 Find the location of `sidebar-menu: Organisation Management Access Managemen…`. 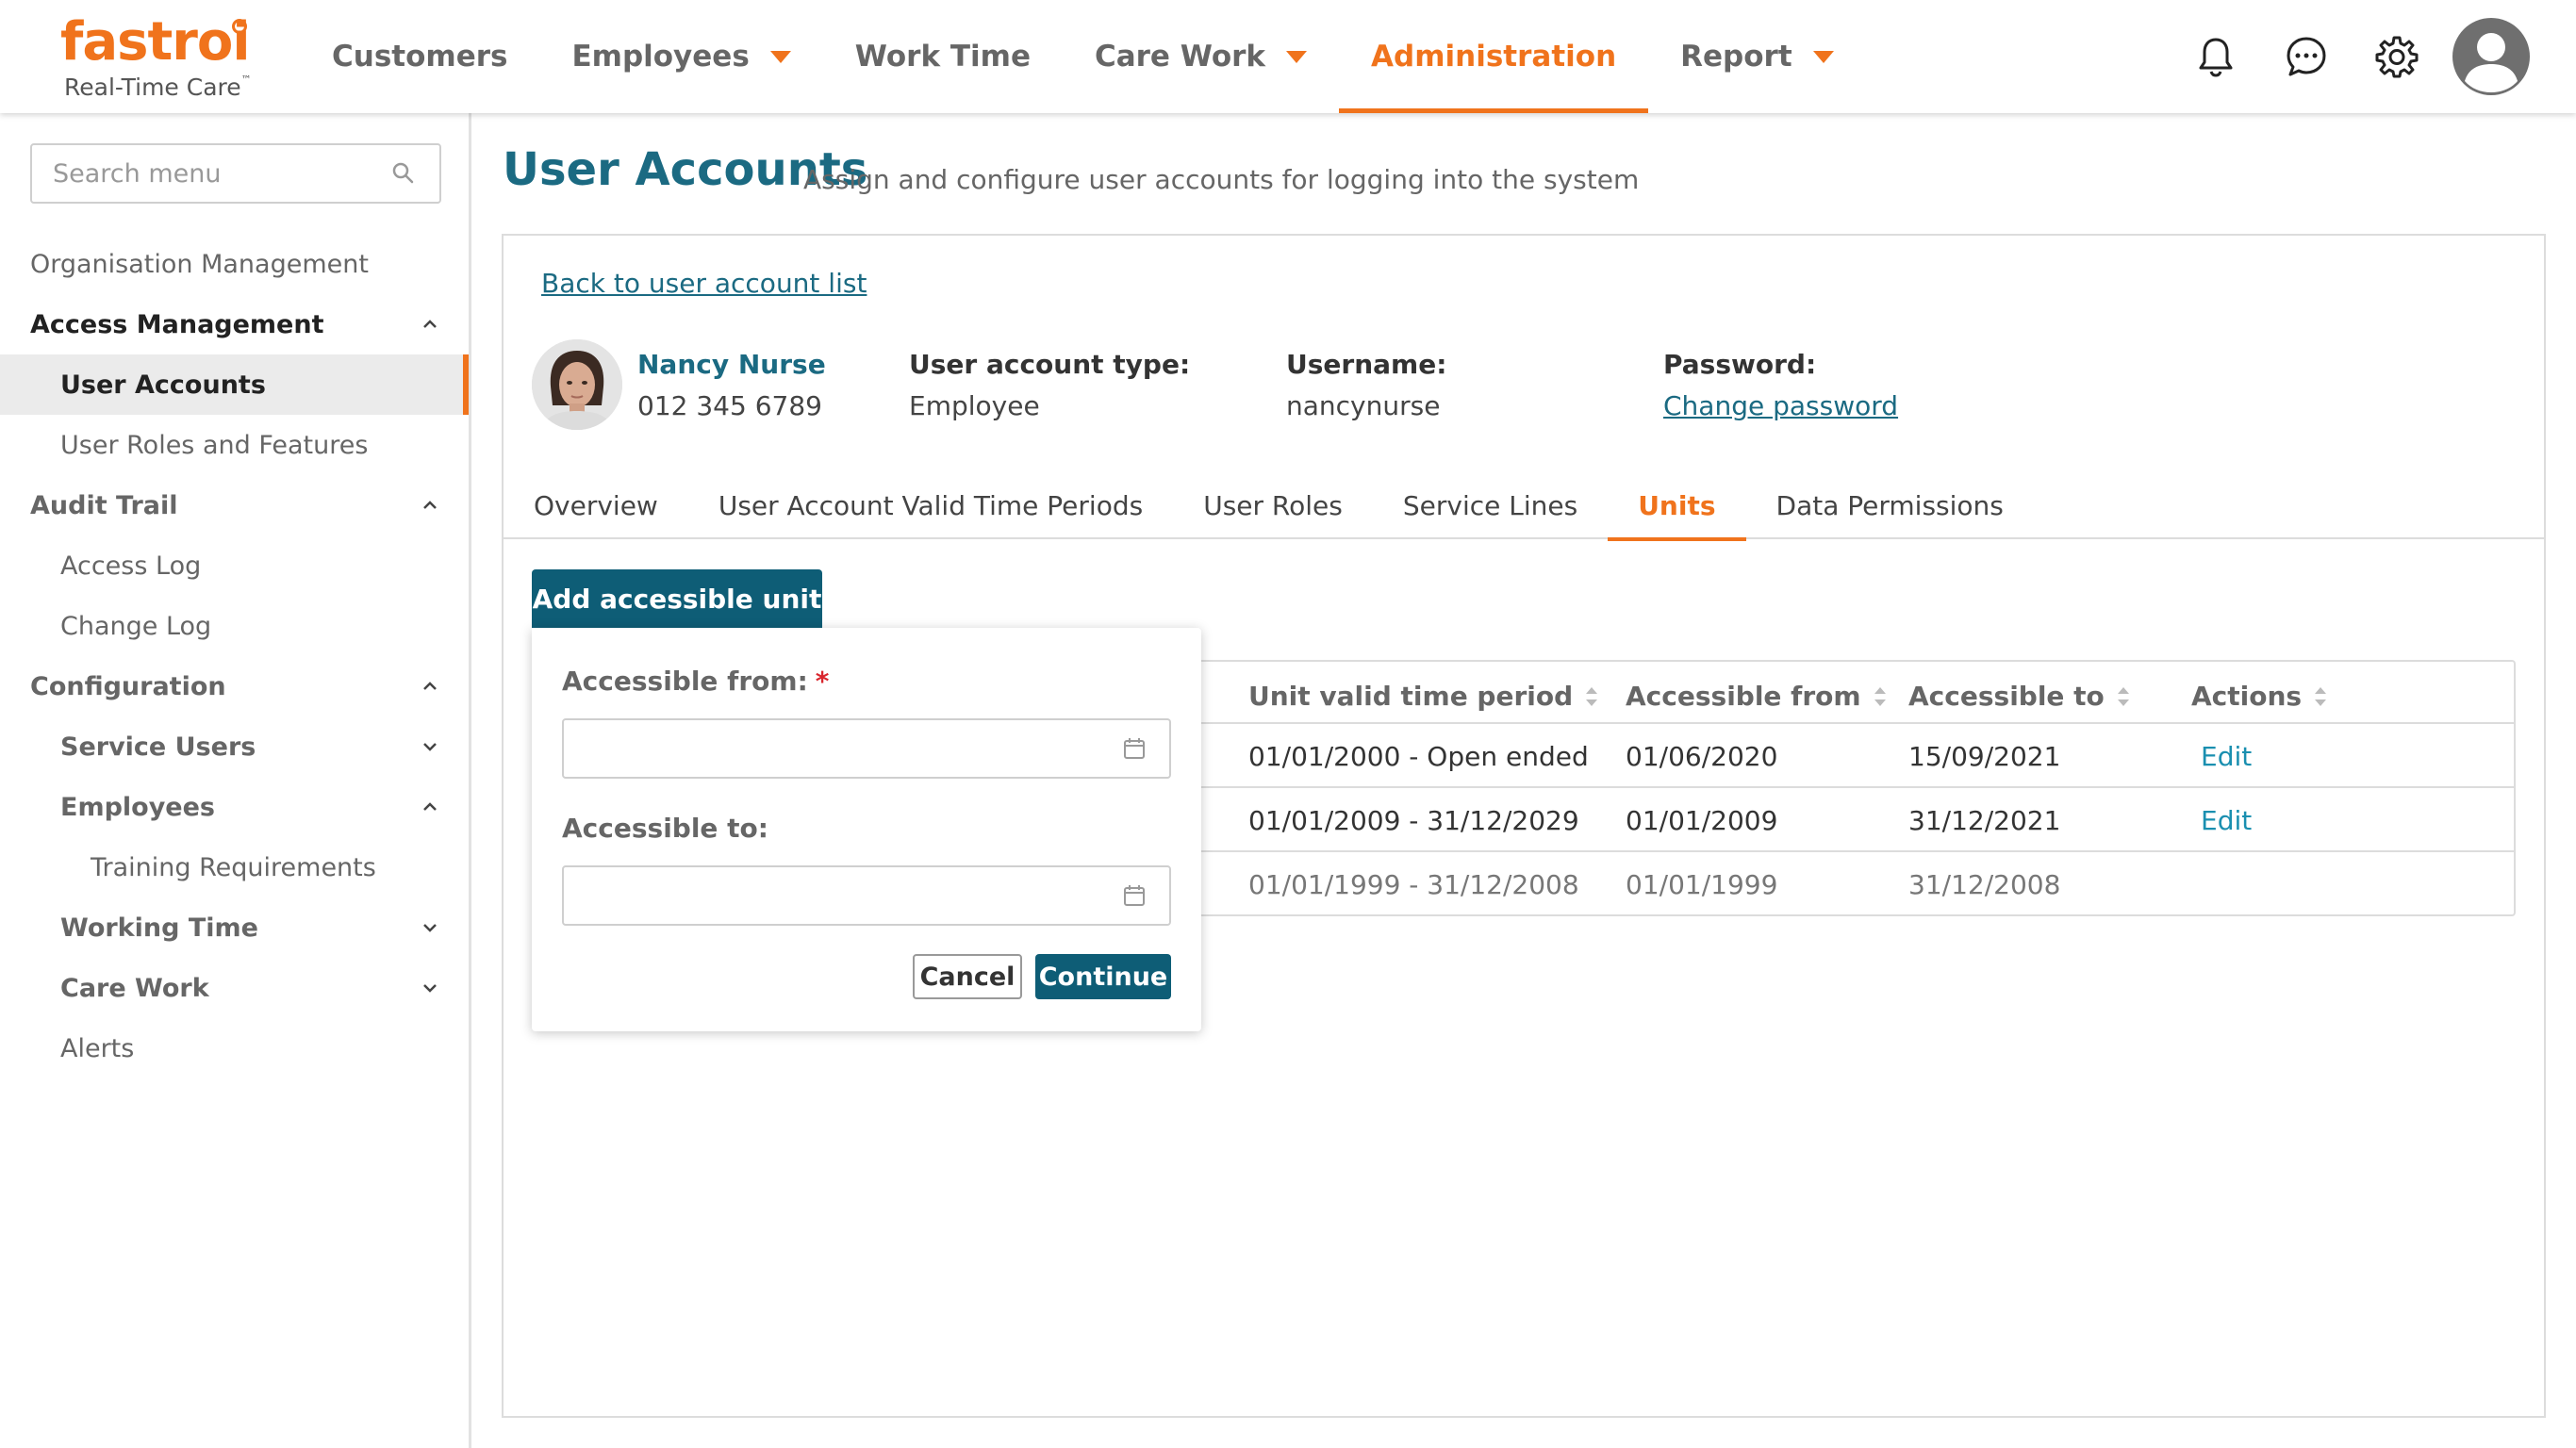

sidebar-menu: Organisation Management Access Managemen… is located at coordinates (234, 656).